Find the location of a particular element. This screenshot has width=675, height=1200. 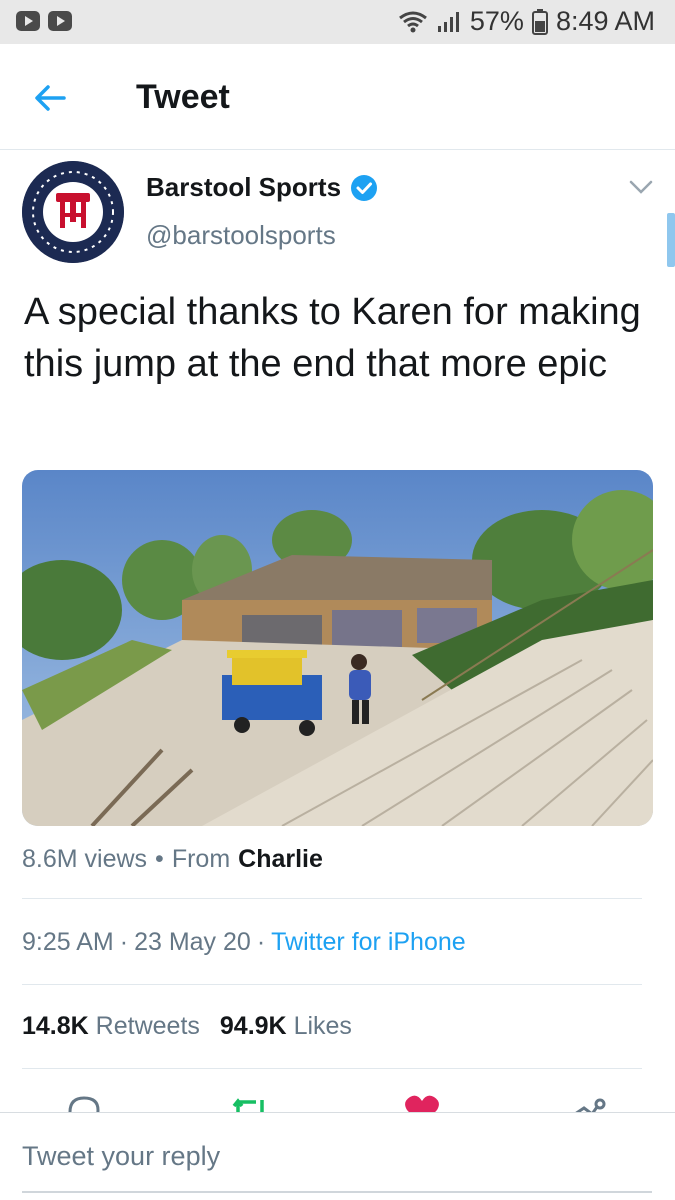

barstool-logo-icon is located at coordinates (73, 212).